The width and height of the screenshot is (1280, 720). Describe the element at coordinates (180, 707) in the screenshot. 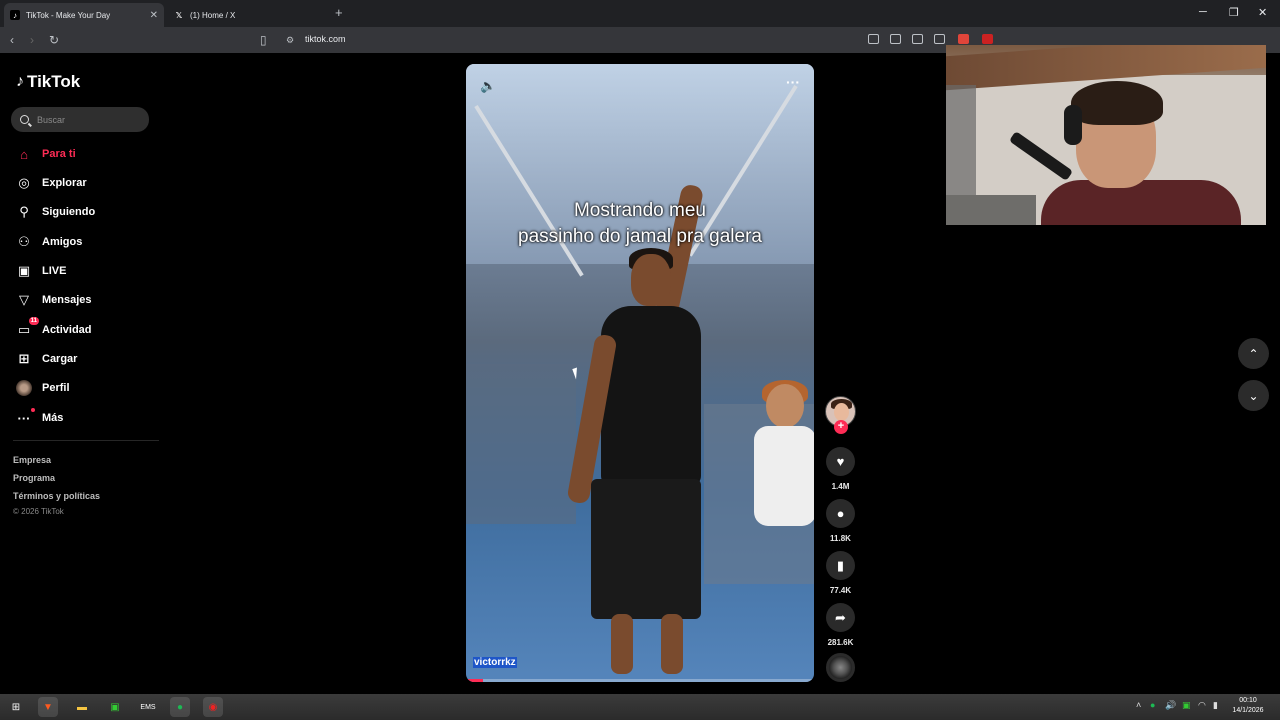

I see `spotify-icon: ●` at that location.